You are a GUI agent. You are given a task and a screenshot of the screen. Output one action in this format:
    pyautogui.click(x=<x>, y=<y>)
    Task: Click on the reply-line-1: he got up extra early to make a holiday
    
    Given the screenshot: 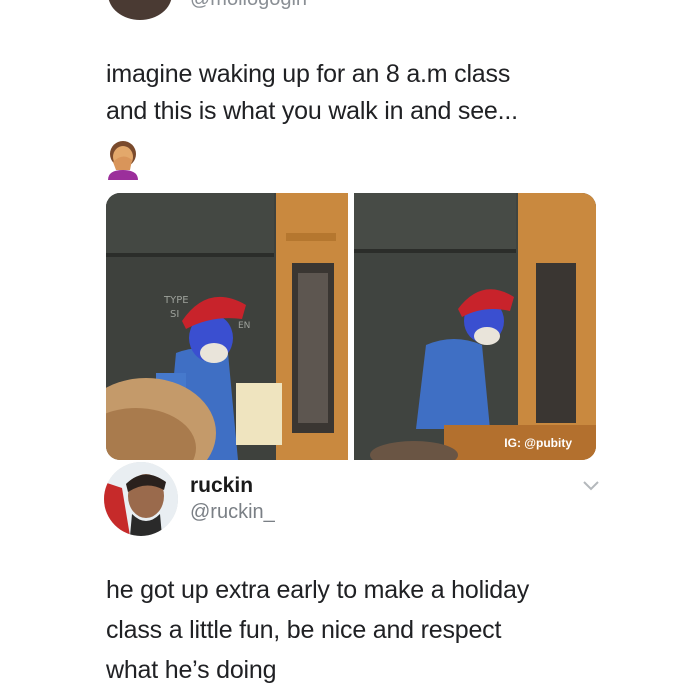 What is the action you would take?
    pyautogui.click(x=318, y=590)
    